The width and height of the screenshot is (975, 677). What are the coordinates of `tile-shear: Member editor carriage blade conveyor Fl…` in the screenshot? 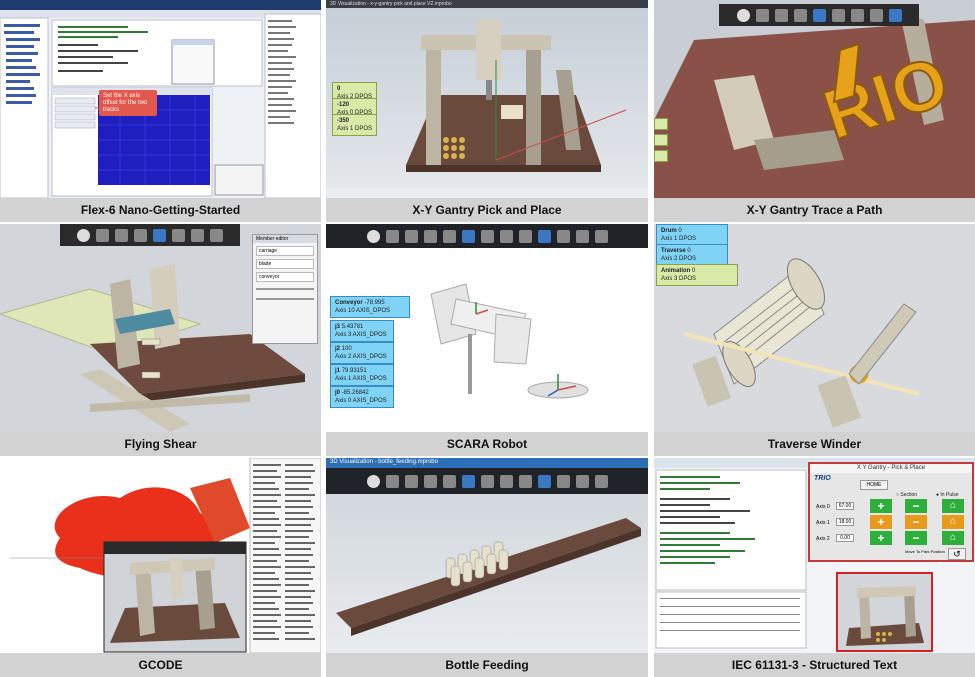 It's located at (160, 340).